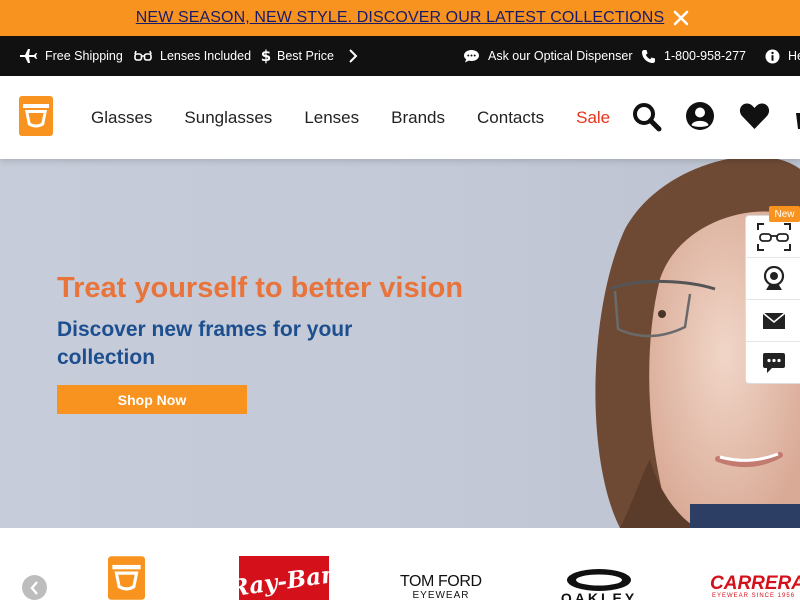 The image size is (800, 600). Describe the element at coordinates (773, 279) in the screenshot. I see `webcam-icon` at that location.